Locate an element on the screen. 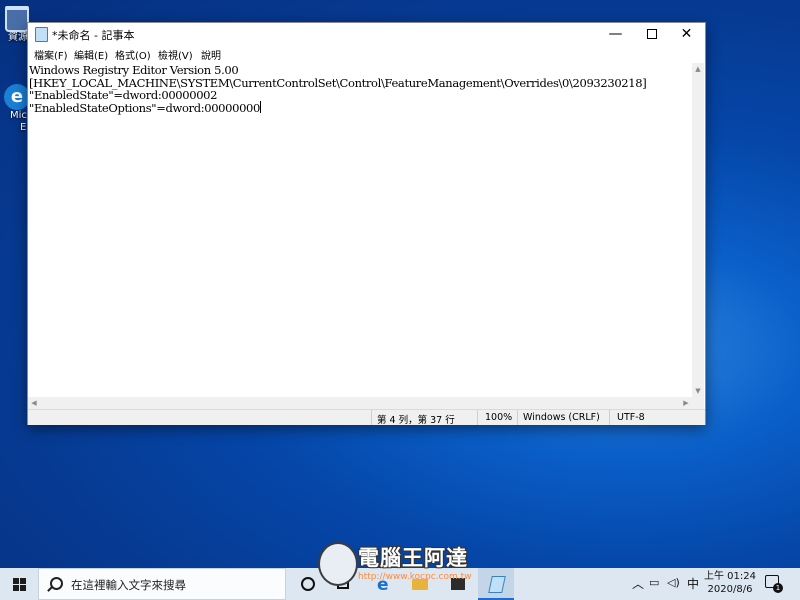 This screenshot has width=800, height=600. line-ending: Windows (CRLF) is located at coordinates (561, 417).